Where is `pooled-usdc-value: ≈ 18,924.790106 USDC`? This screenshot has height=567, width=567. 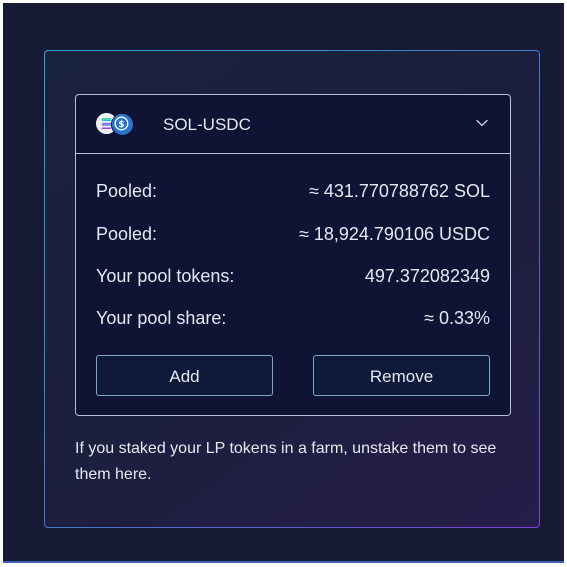
pooled-usdc-value: ≈ 18,924.790106 USDC is located at coordinates (394, 234).